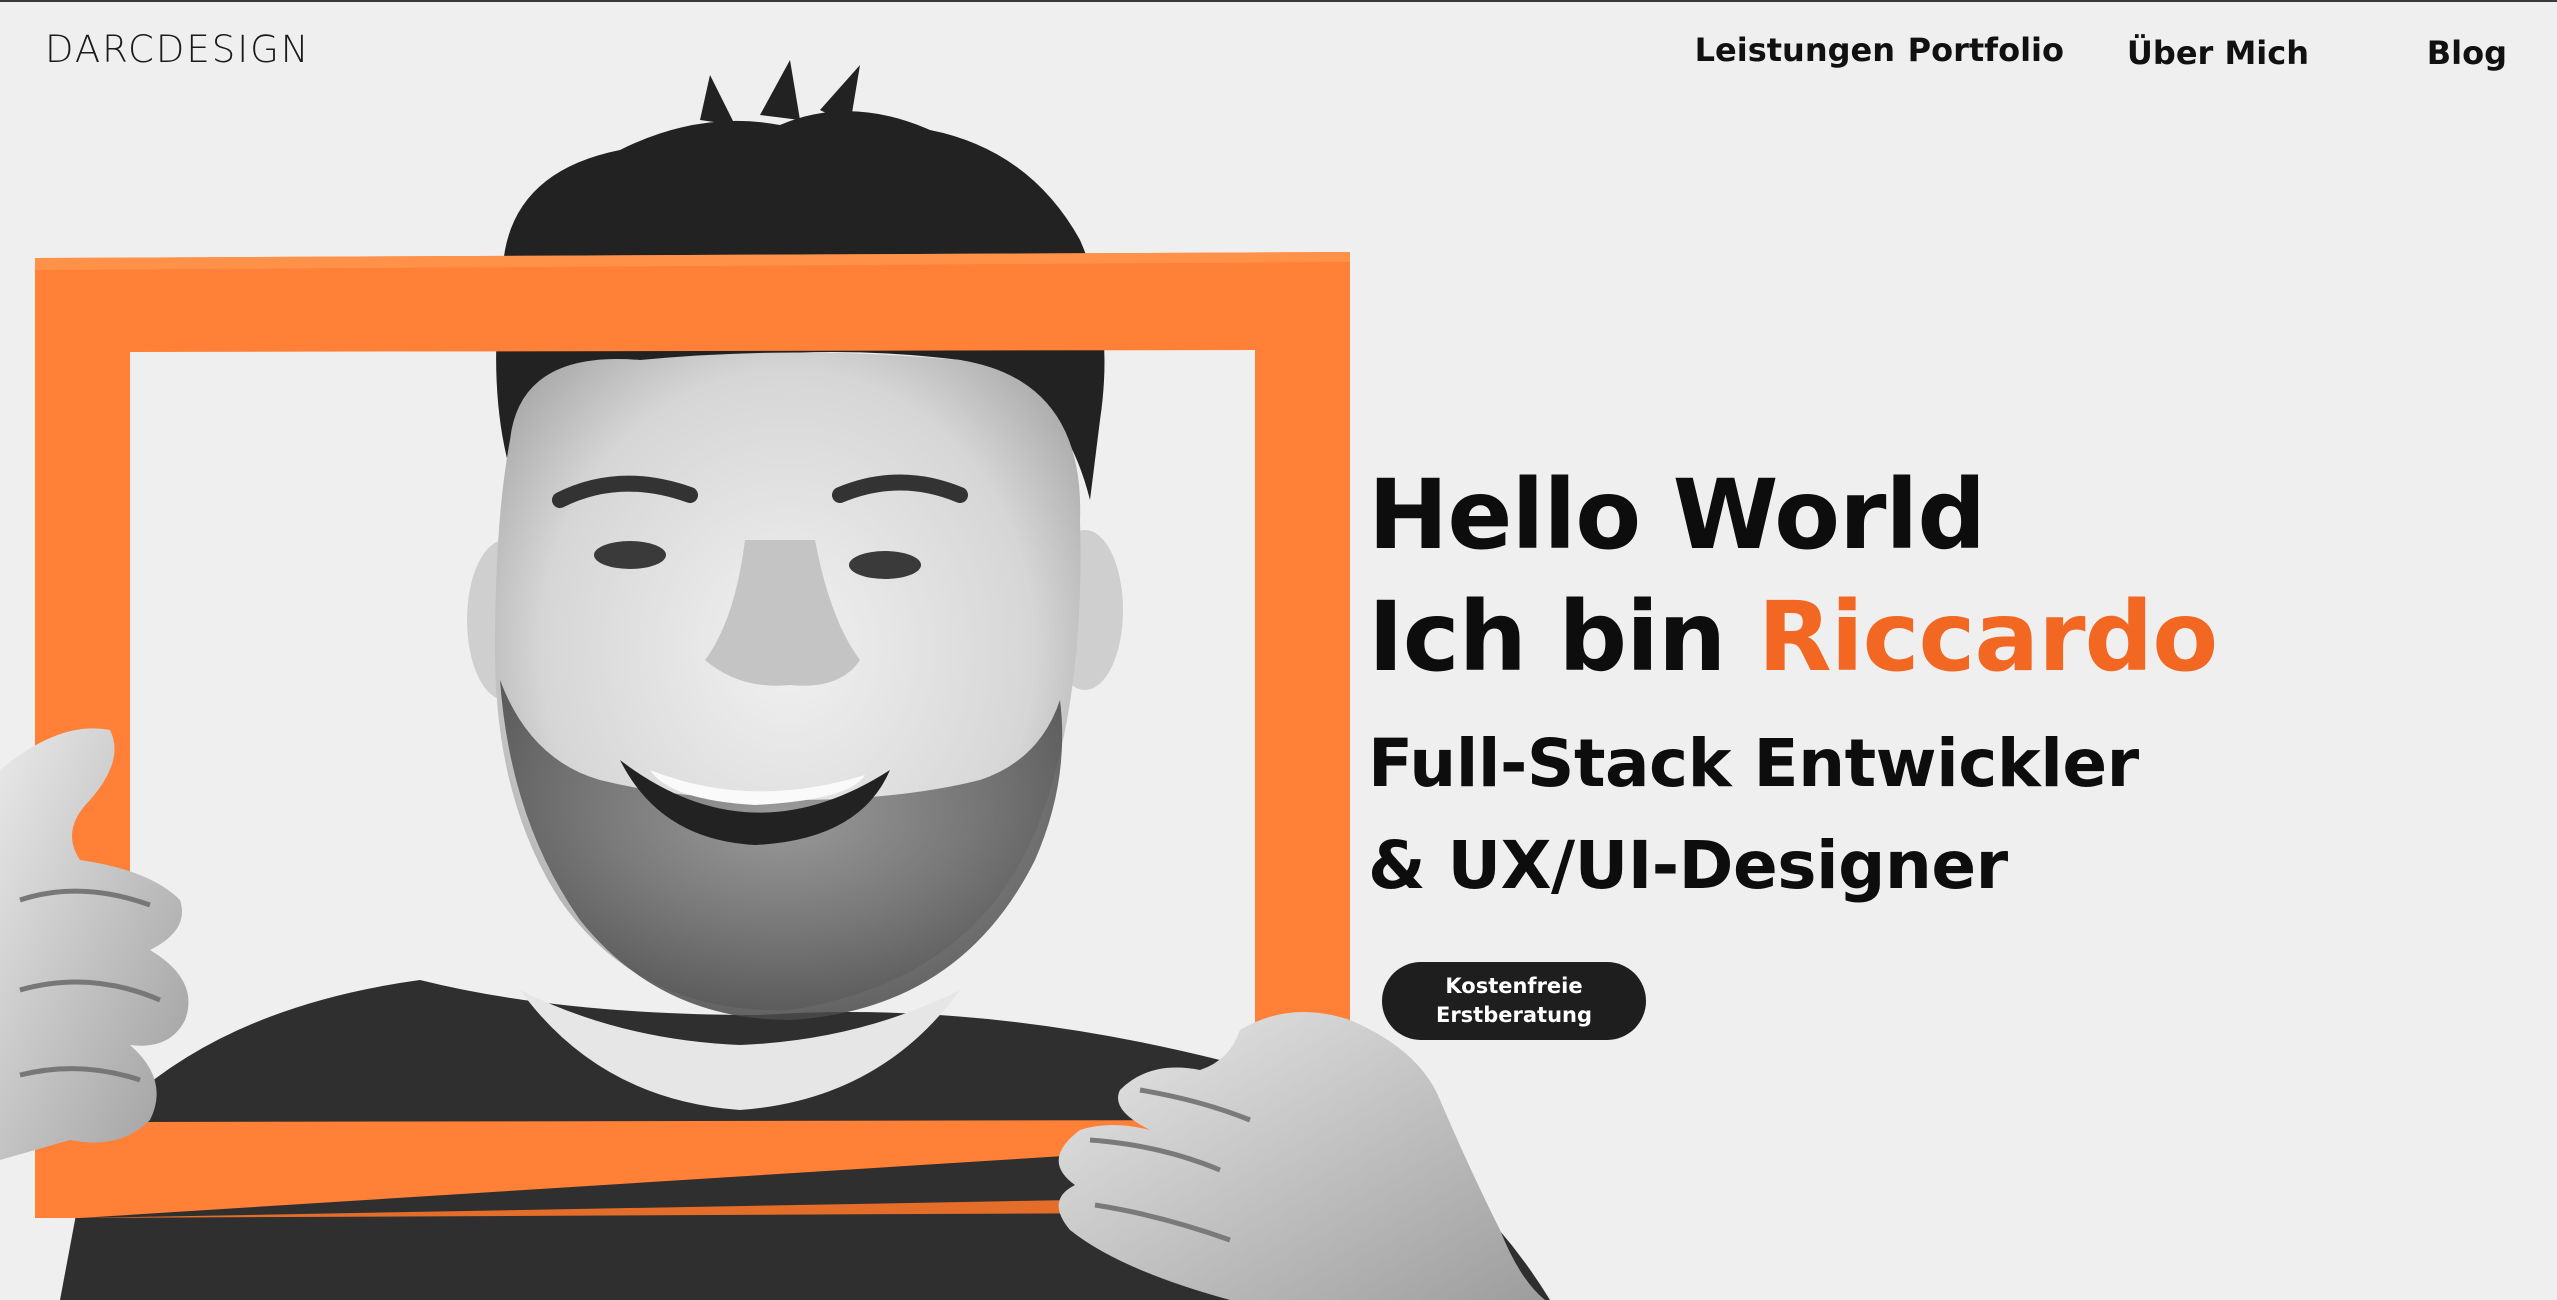 This screenshot has height=1300, width=2557. Describe the element at coordinates (2467, 53) in the screenshot. I see `nav-item-blog: Blog` at that location.